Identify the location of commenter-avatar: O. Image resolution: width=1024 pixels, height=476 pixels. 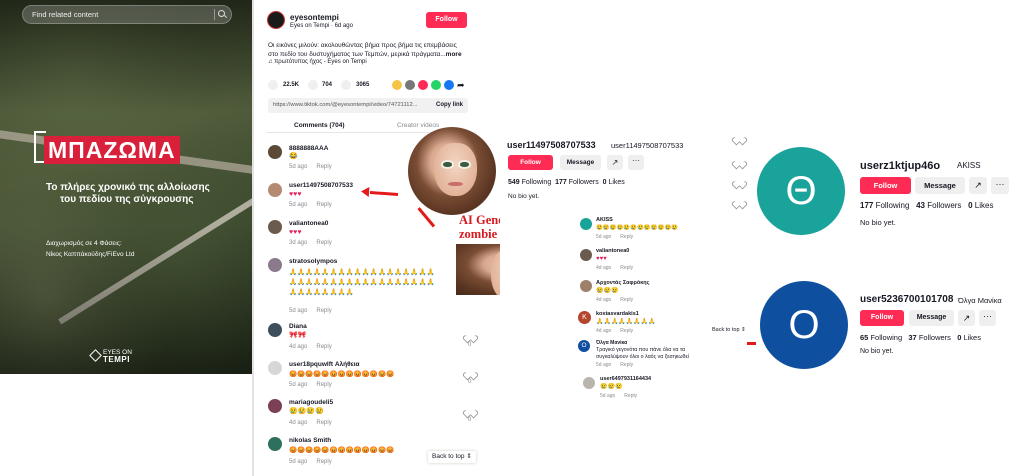
(584, 346).